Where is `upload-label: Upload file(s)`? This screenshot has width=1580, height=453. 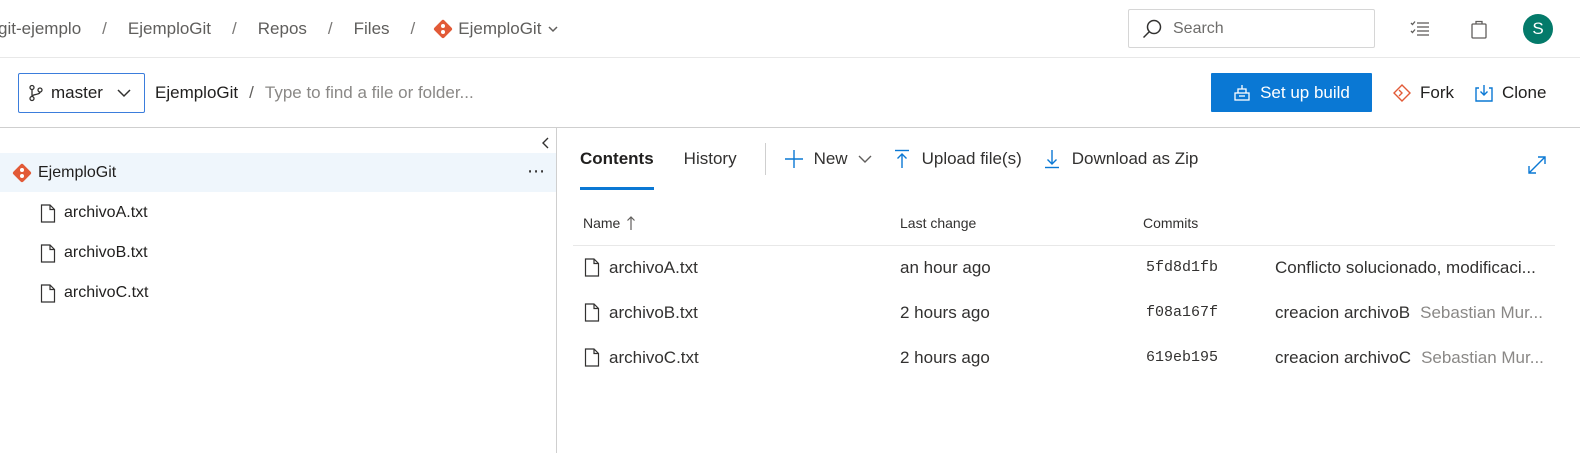
upload-label: Upload file(s) is located at coordinates (971, 158).